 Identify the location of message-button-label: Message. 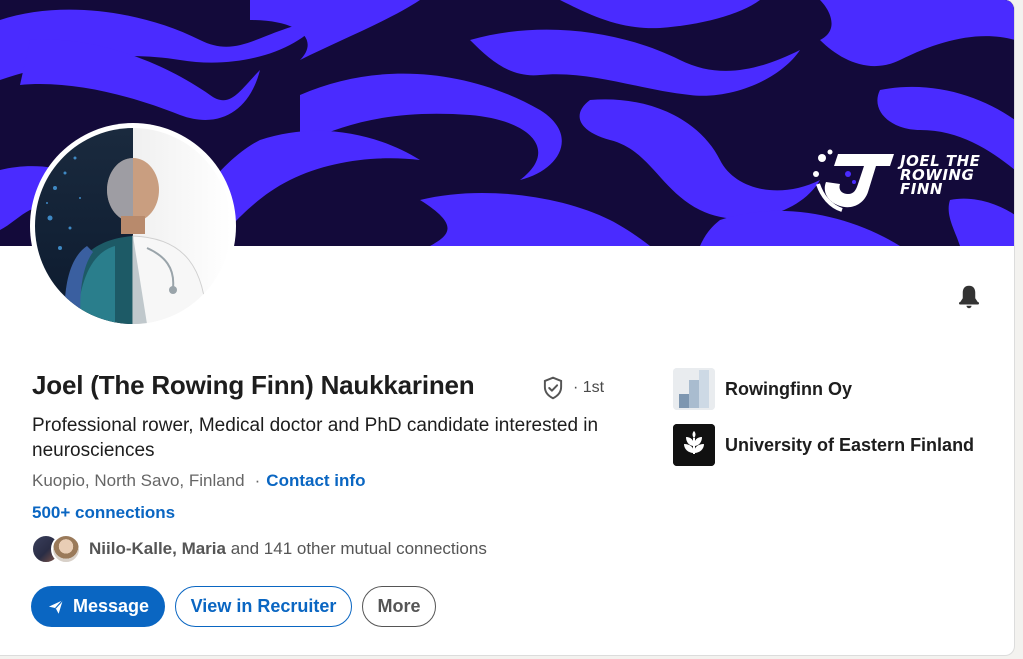
(111, 606).